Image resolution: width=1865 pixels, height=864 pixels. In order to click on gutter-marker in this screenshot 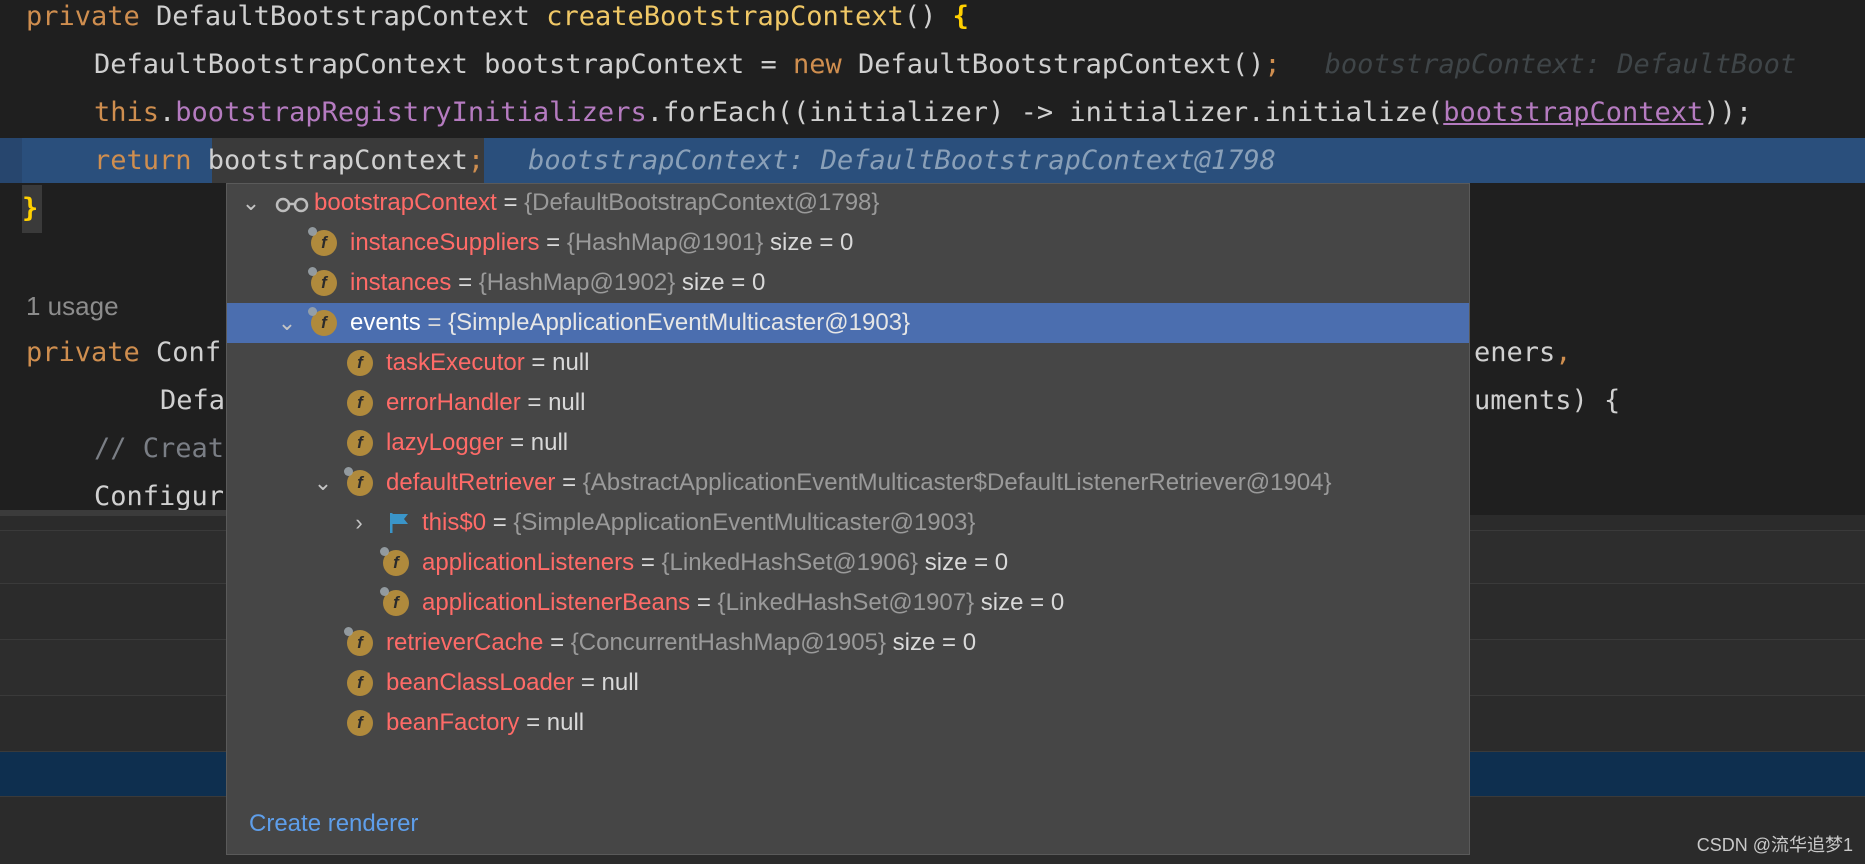, I will do `click(11, 160)`.